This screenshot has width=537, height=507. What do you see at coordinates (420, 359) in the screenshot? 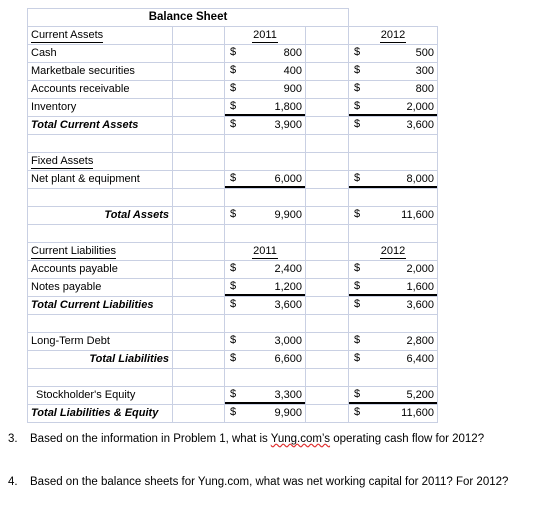
I see `amount: 6,400` at bounding box center [420, 359].